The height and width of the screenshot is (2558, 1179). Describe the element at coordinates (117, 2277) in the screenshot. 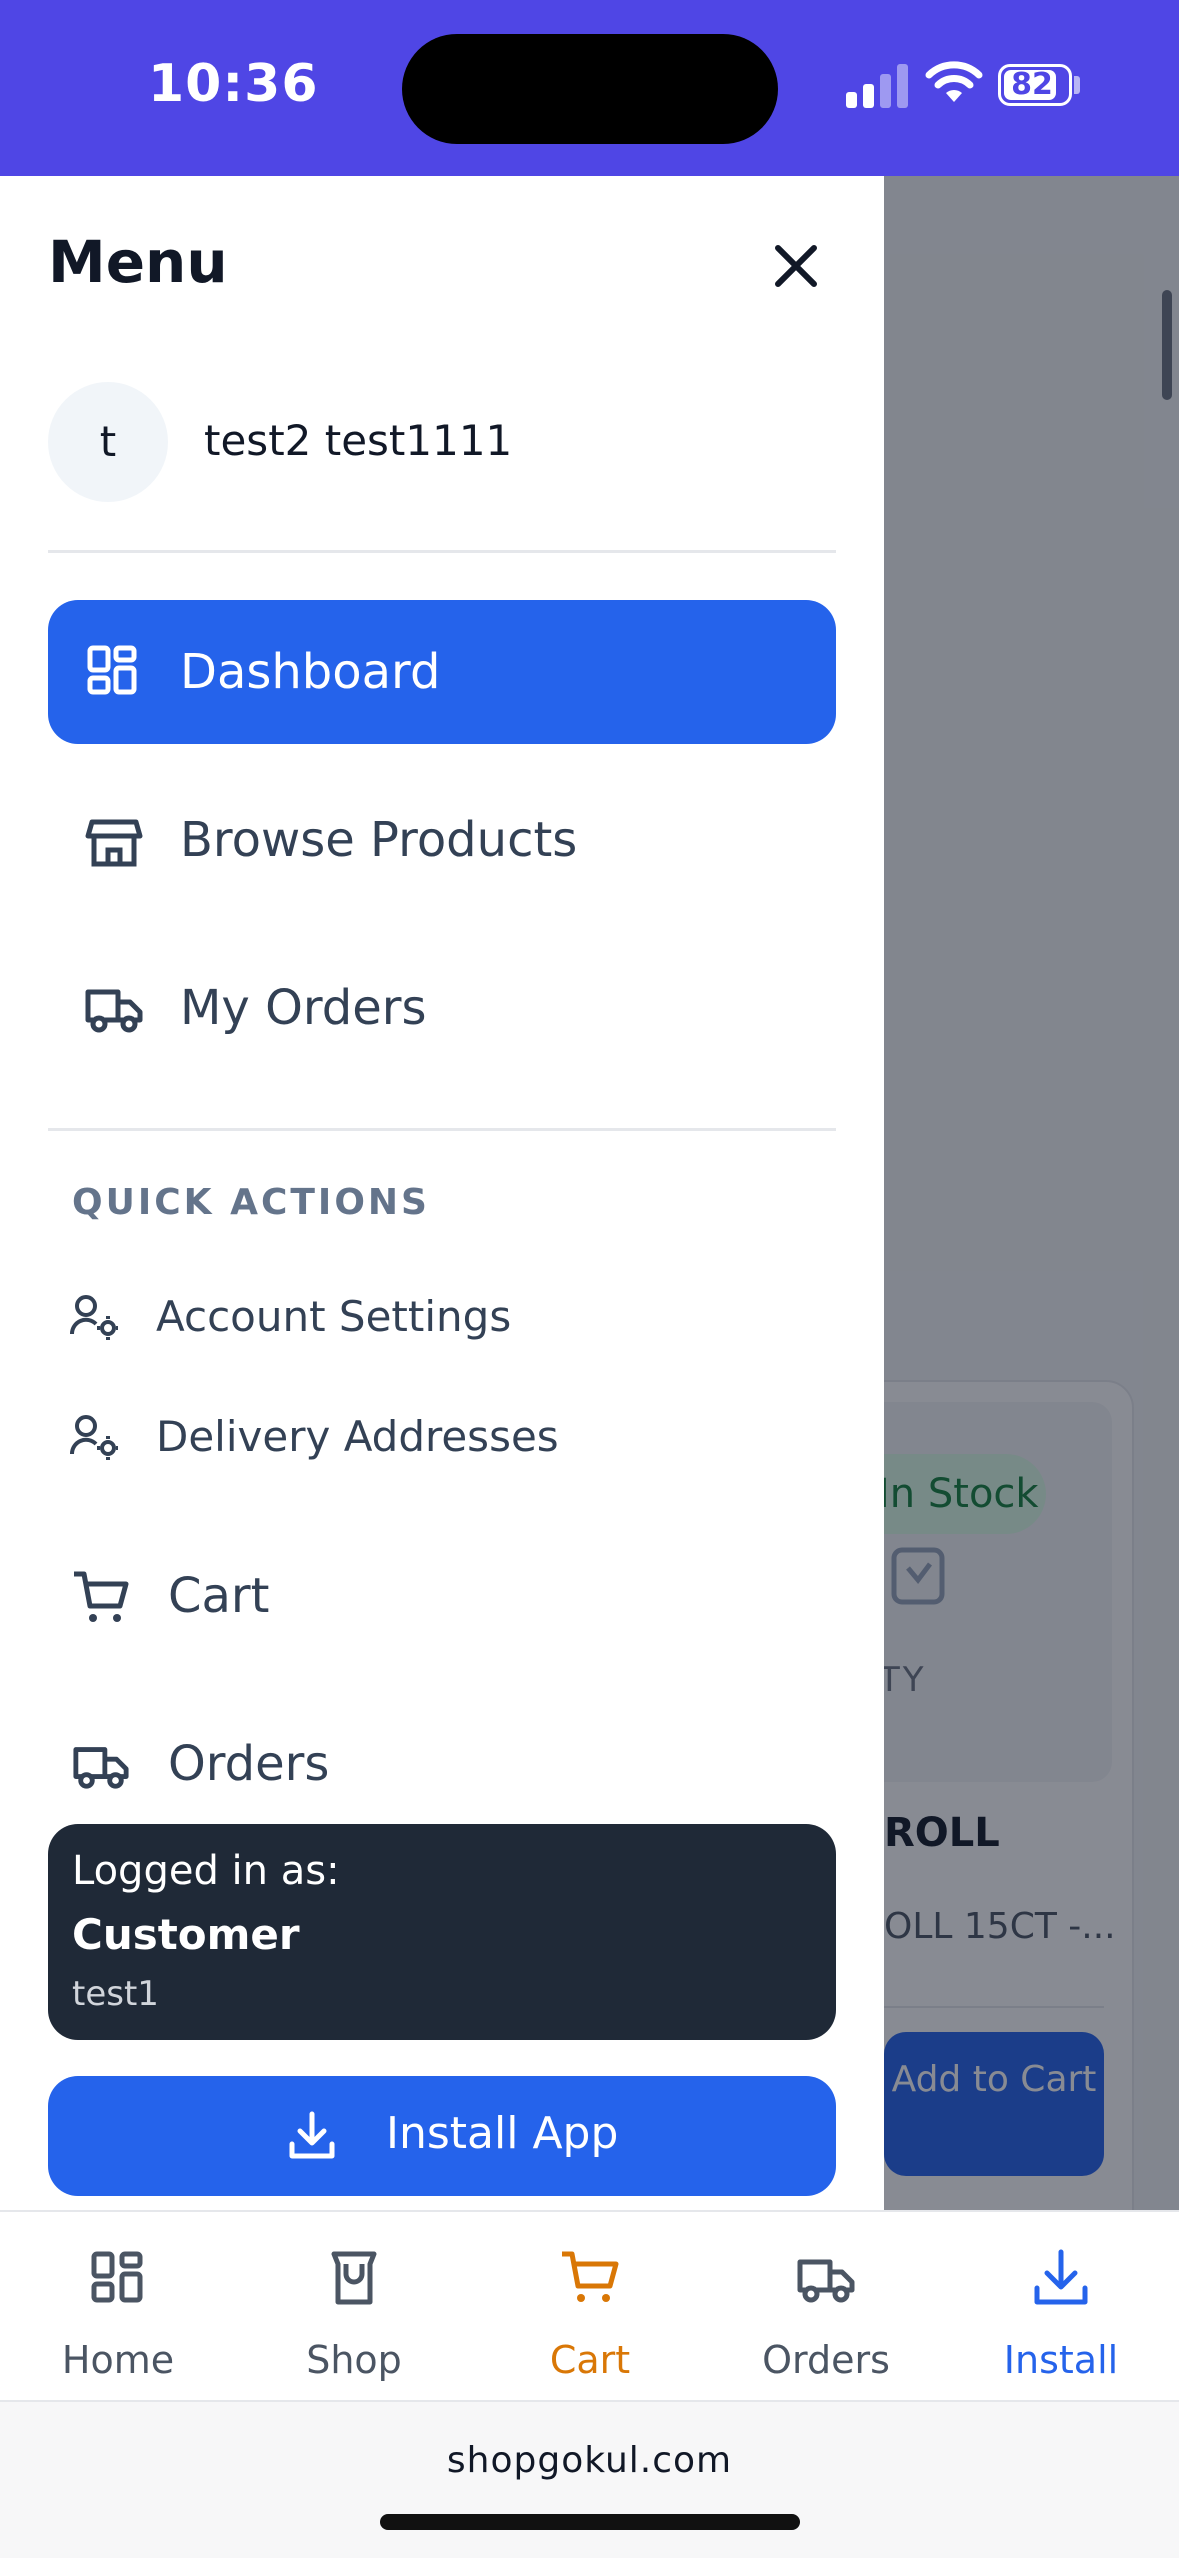

I see `home-grid-icon` at that location.